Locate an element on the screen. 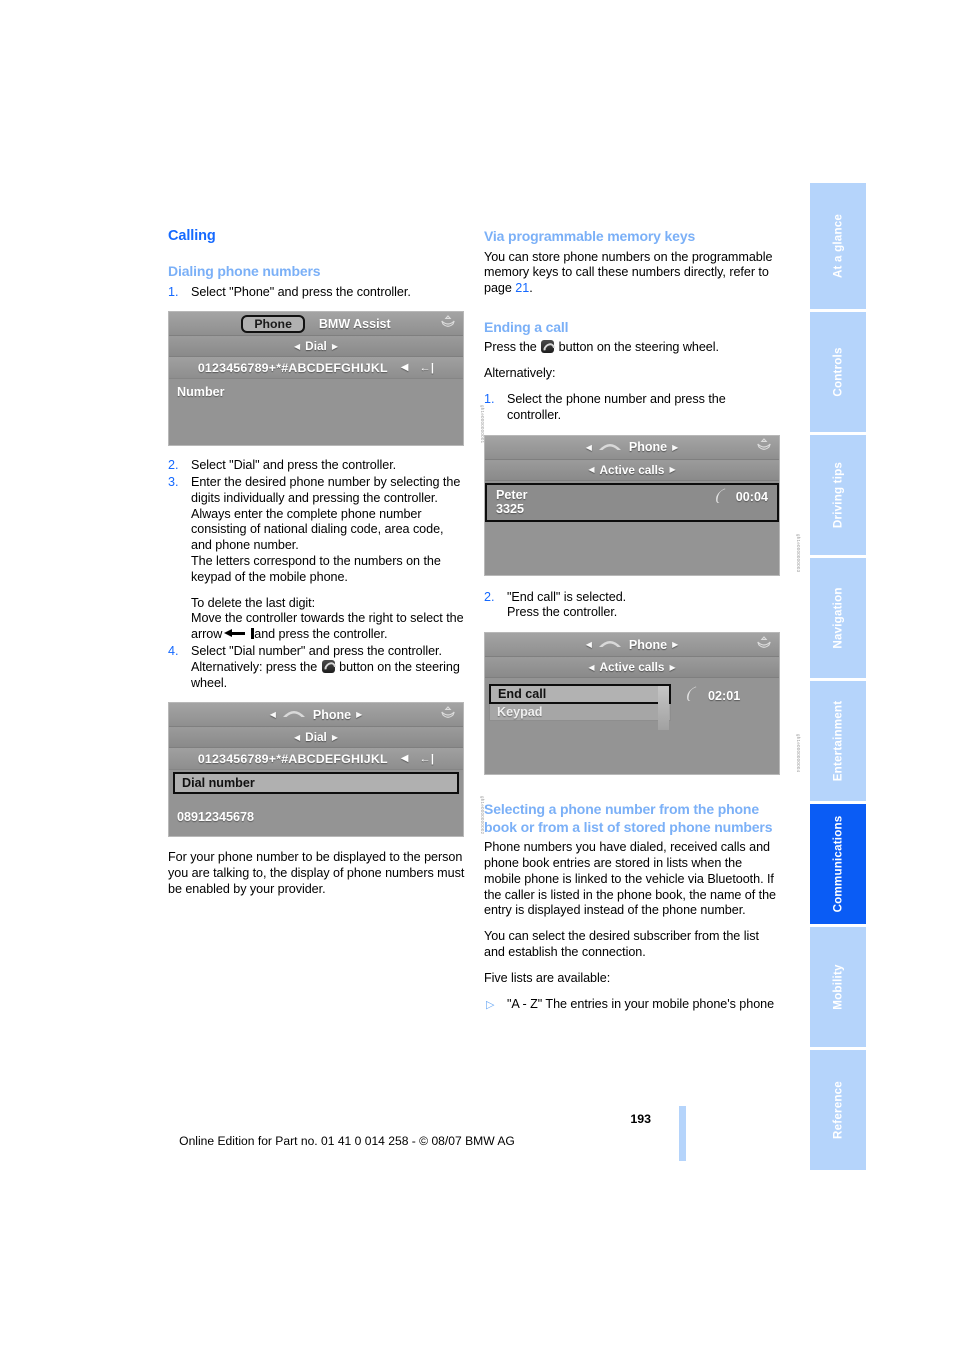  call-timer: 02:01 is located at coordinates (712, 695).